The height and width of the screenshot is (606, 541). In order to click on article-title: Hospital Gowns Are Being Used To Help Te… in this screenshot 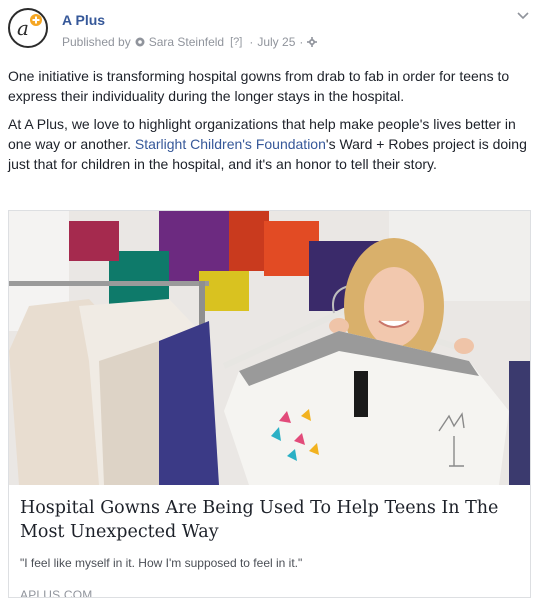, I will do `click(270, 520)`.